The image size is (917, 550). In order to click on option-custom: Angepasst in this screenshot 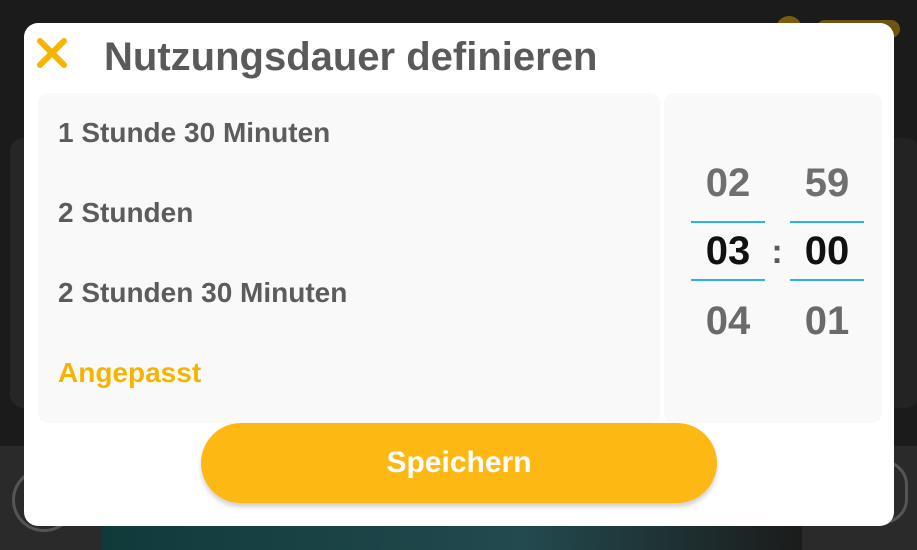, I will do `click(129, 373)`.